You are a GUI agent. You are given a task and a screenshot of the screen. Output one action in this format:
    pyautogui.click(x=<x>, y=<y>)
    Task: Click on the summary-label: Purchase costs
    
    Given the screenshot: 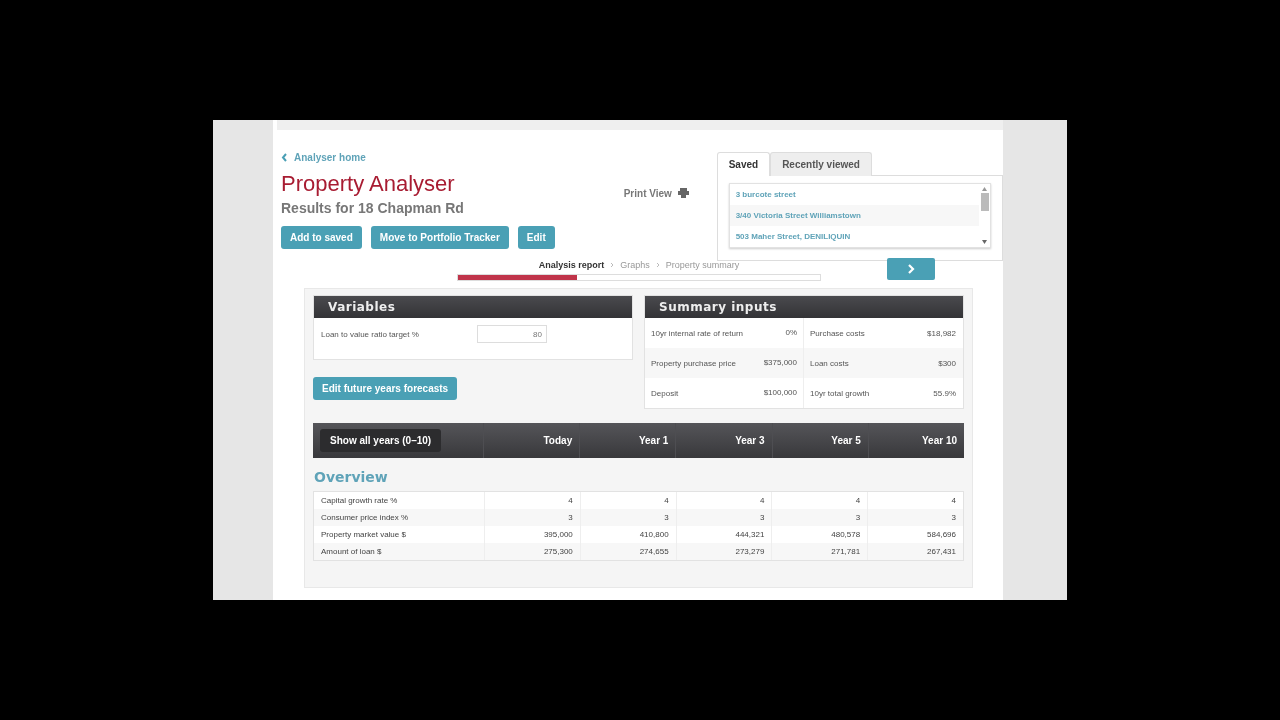 What is the action you would take?
    pyautogui.click(x=837, y=333)
    